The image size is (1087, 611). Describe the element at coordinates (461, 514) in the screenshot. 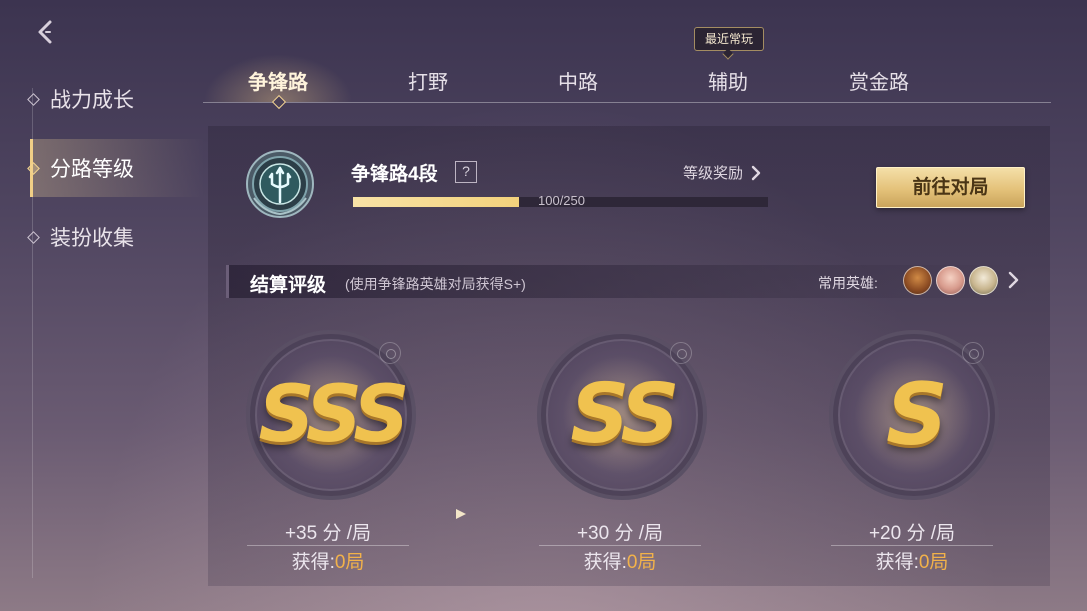

I see `play-triangle-icon` at that location.